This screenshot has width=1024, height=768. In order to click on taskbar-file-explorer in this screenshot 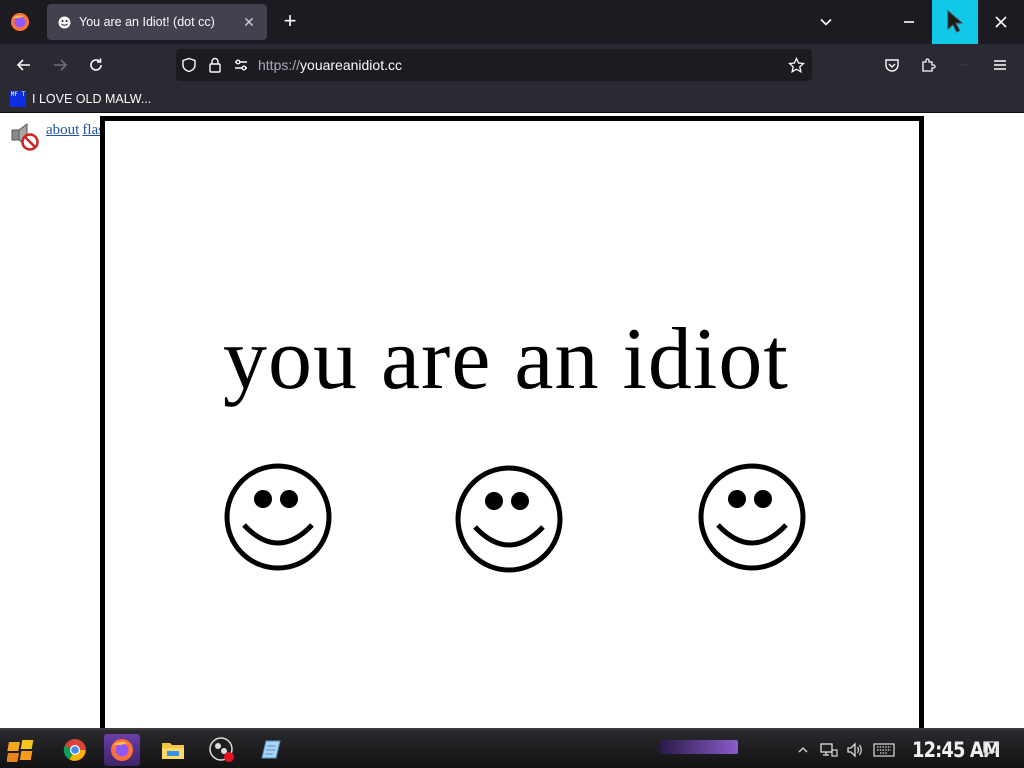, I will do `click(173, 750)`.